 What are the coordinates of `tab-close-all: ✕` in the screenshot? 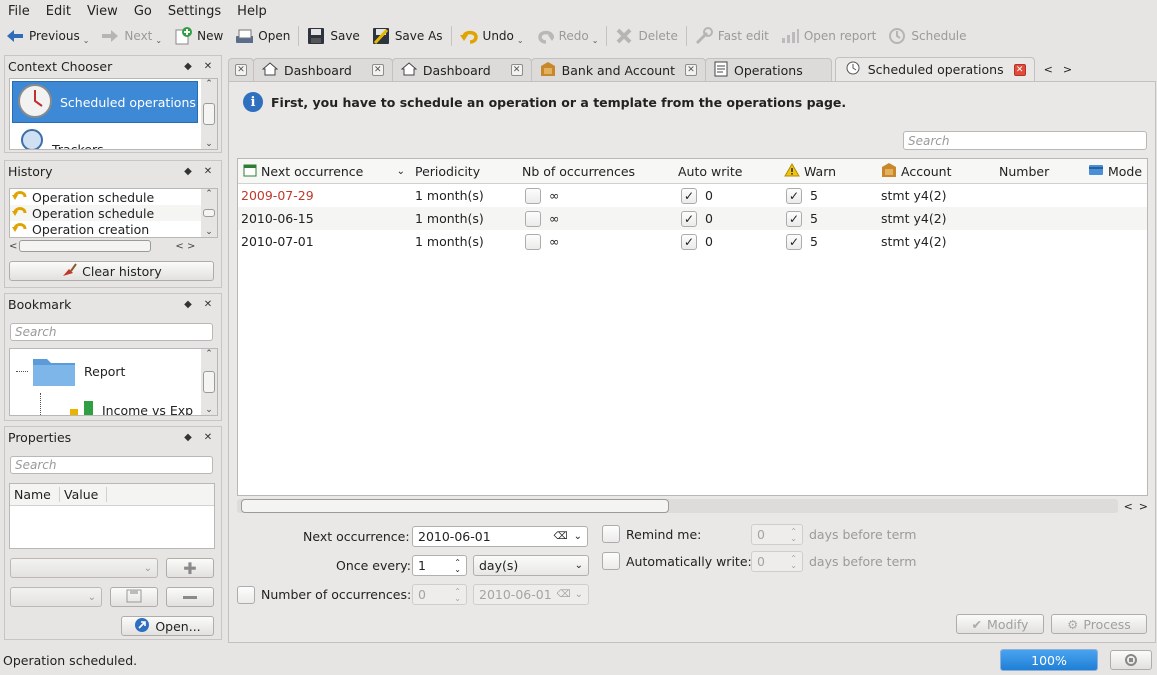 It's located at (241, 69).